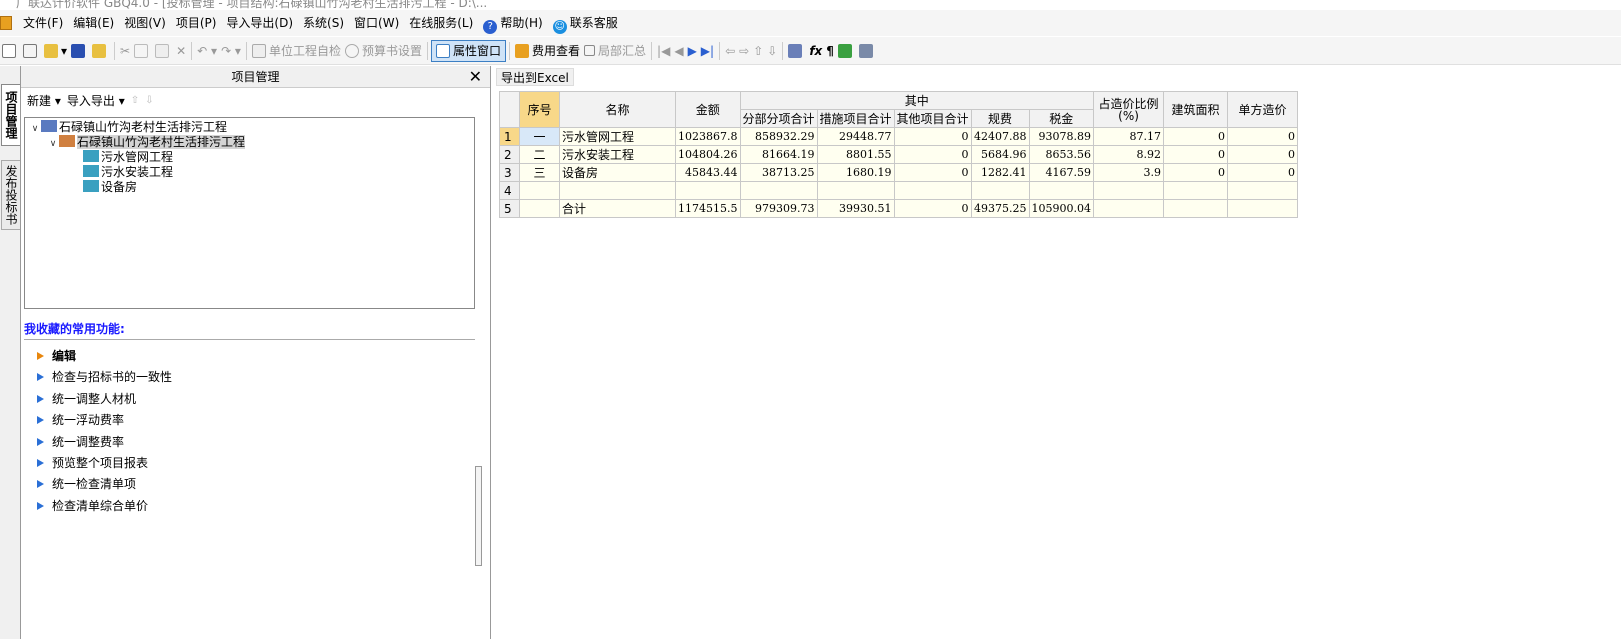  I want to click on menu-system: 系统(S), so click(323, 23).